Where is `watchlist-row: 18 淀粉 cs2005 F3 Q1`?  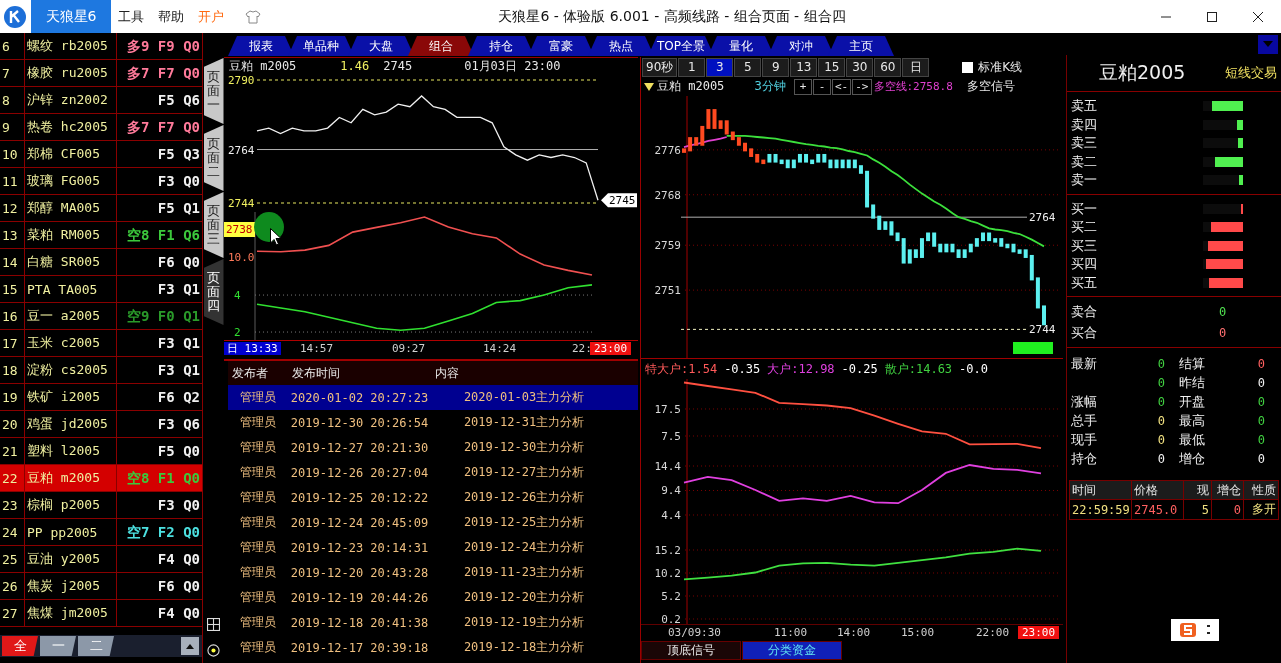 watchlist-row: 18 淀粉 cs2005 F3 Q1 is located at coordinates (101, 370).